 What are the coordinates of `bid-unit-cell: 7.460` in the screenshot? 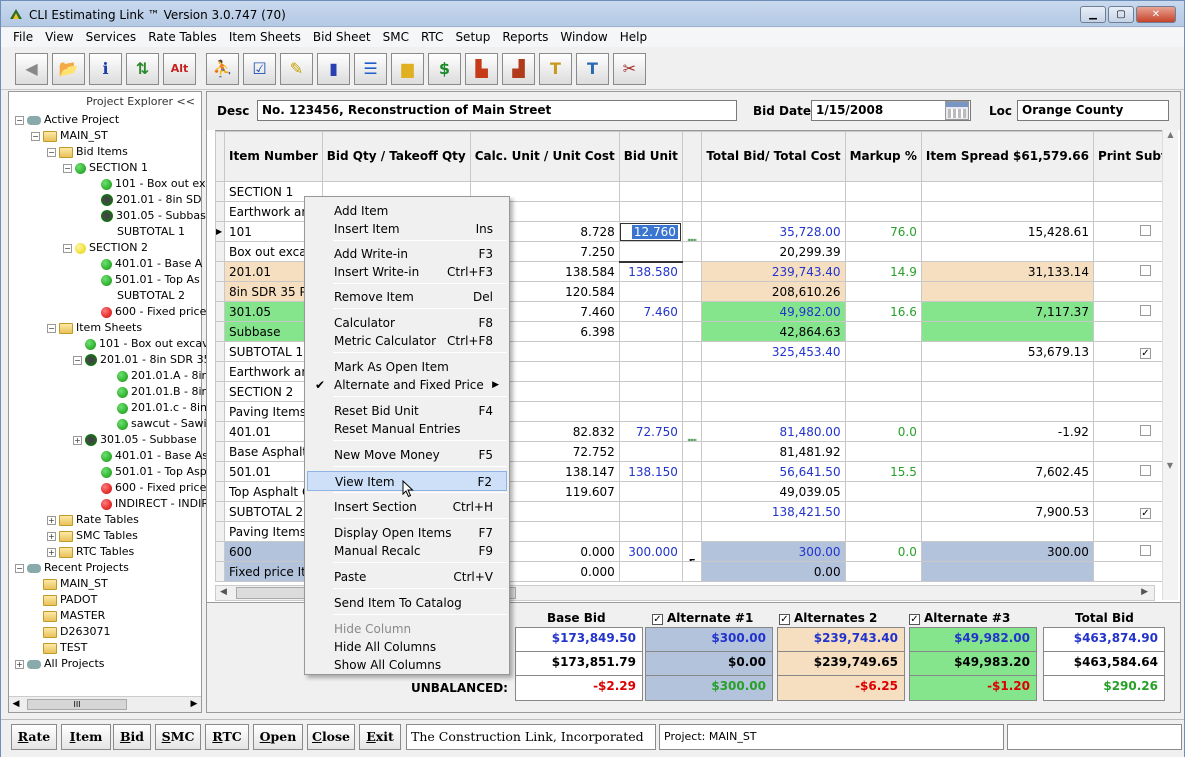 It's located at (650, 311).